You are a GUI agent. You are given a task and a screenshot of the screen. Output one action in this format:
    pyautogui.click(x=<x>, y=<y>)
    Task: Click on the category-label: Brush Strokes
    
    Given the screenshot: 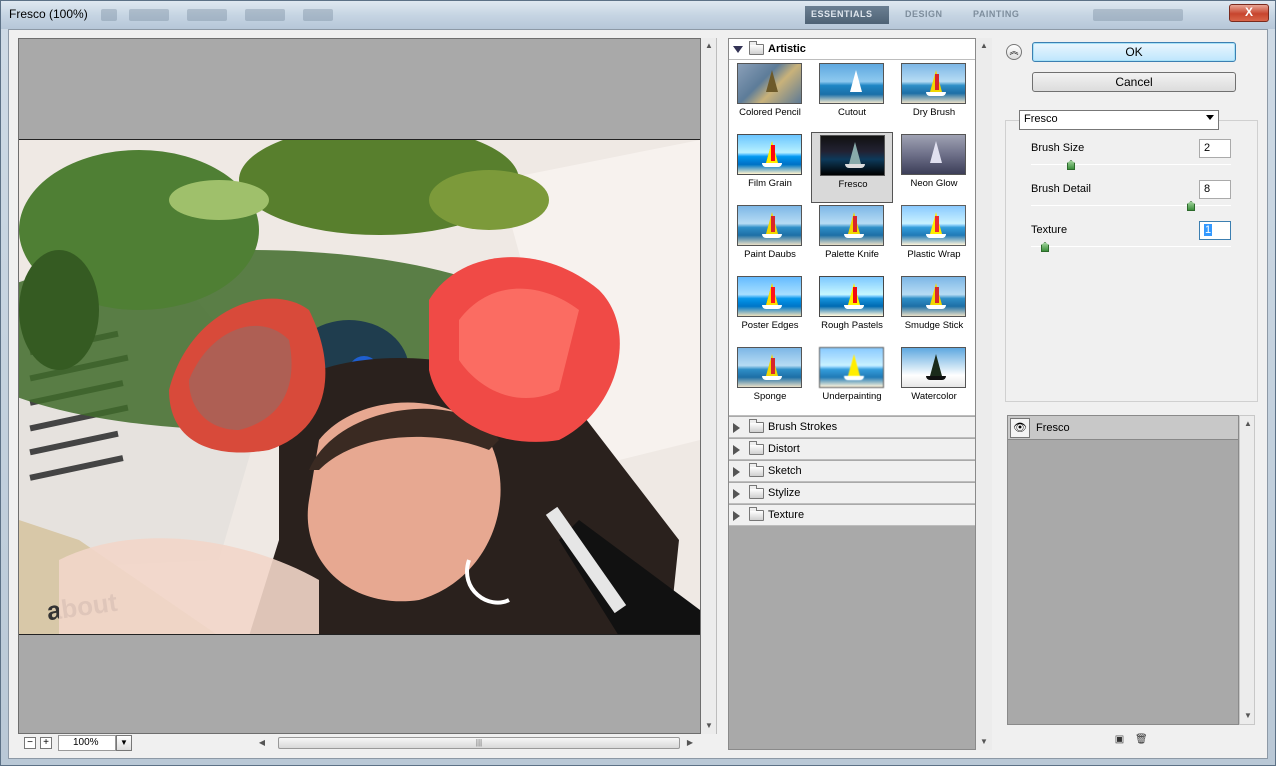 What is the action you would take?
    pyautogui.click(x=803, y=427)
    